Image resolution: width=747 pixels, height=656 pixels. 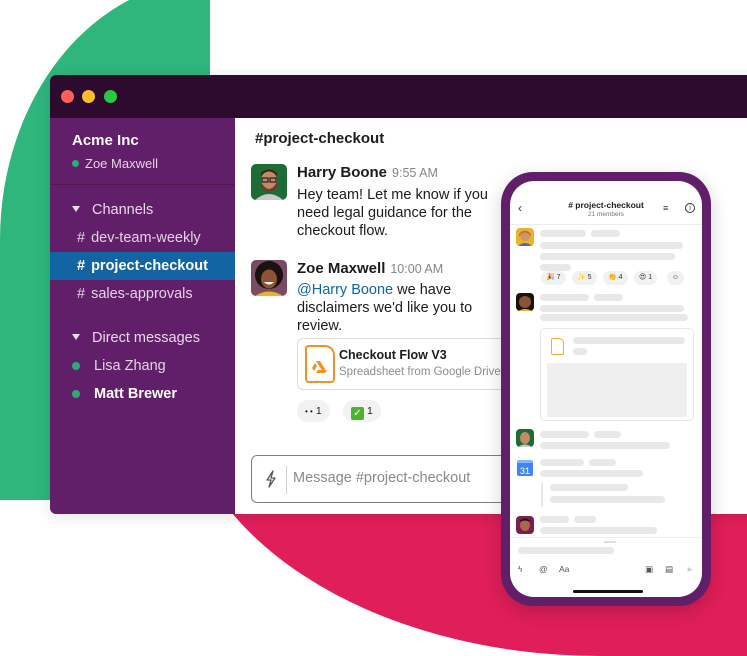 I want to click on send-icon: ►, so click(x=690, y=569).